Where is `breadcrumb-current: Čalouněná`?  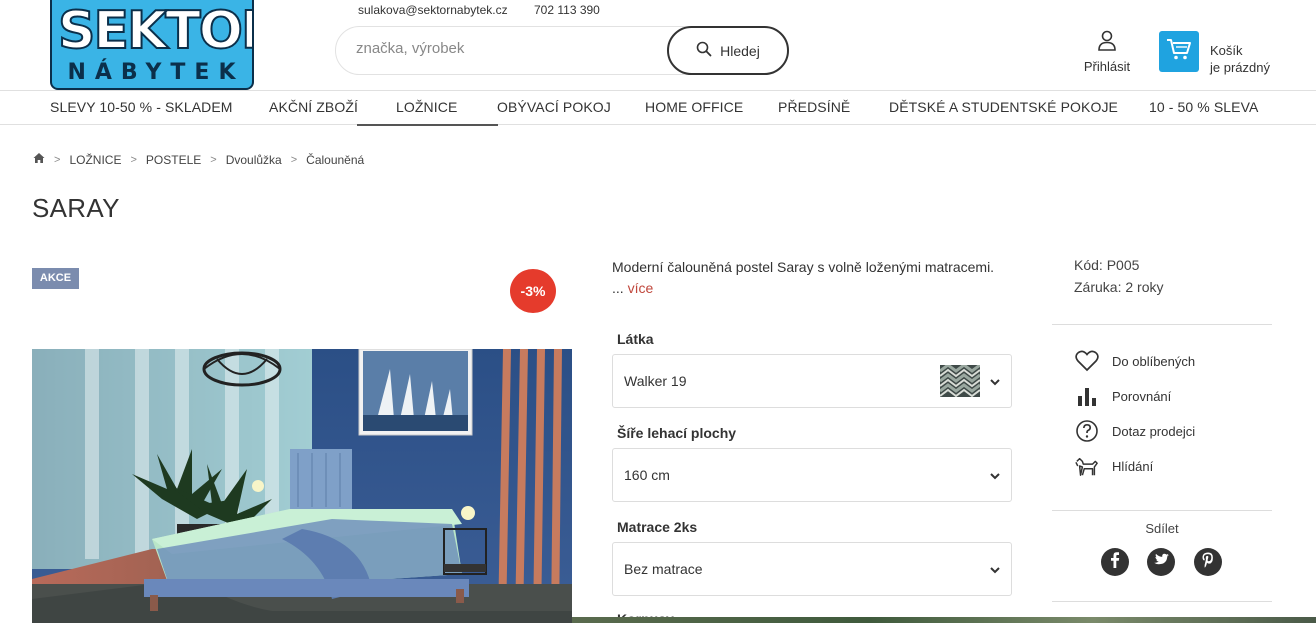 breadcrumb-current: Čalouněná is located at coordinates (335, 159).